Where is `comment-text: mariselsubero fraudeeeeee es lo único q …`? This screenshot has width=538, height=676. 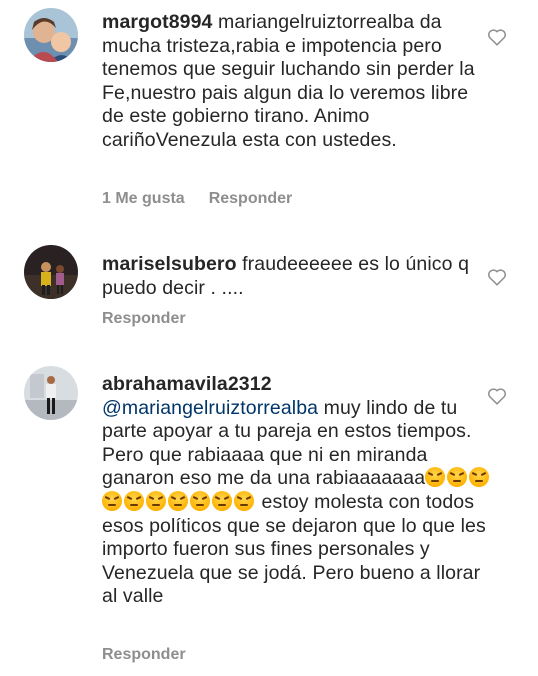 comment-text: mariselsubero fraudeeeeee es lo único q … is located at coordinates (297, 276).